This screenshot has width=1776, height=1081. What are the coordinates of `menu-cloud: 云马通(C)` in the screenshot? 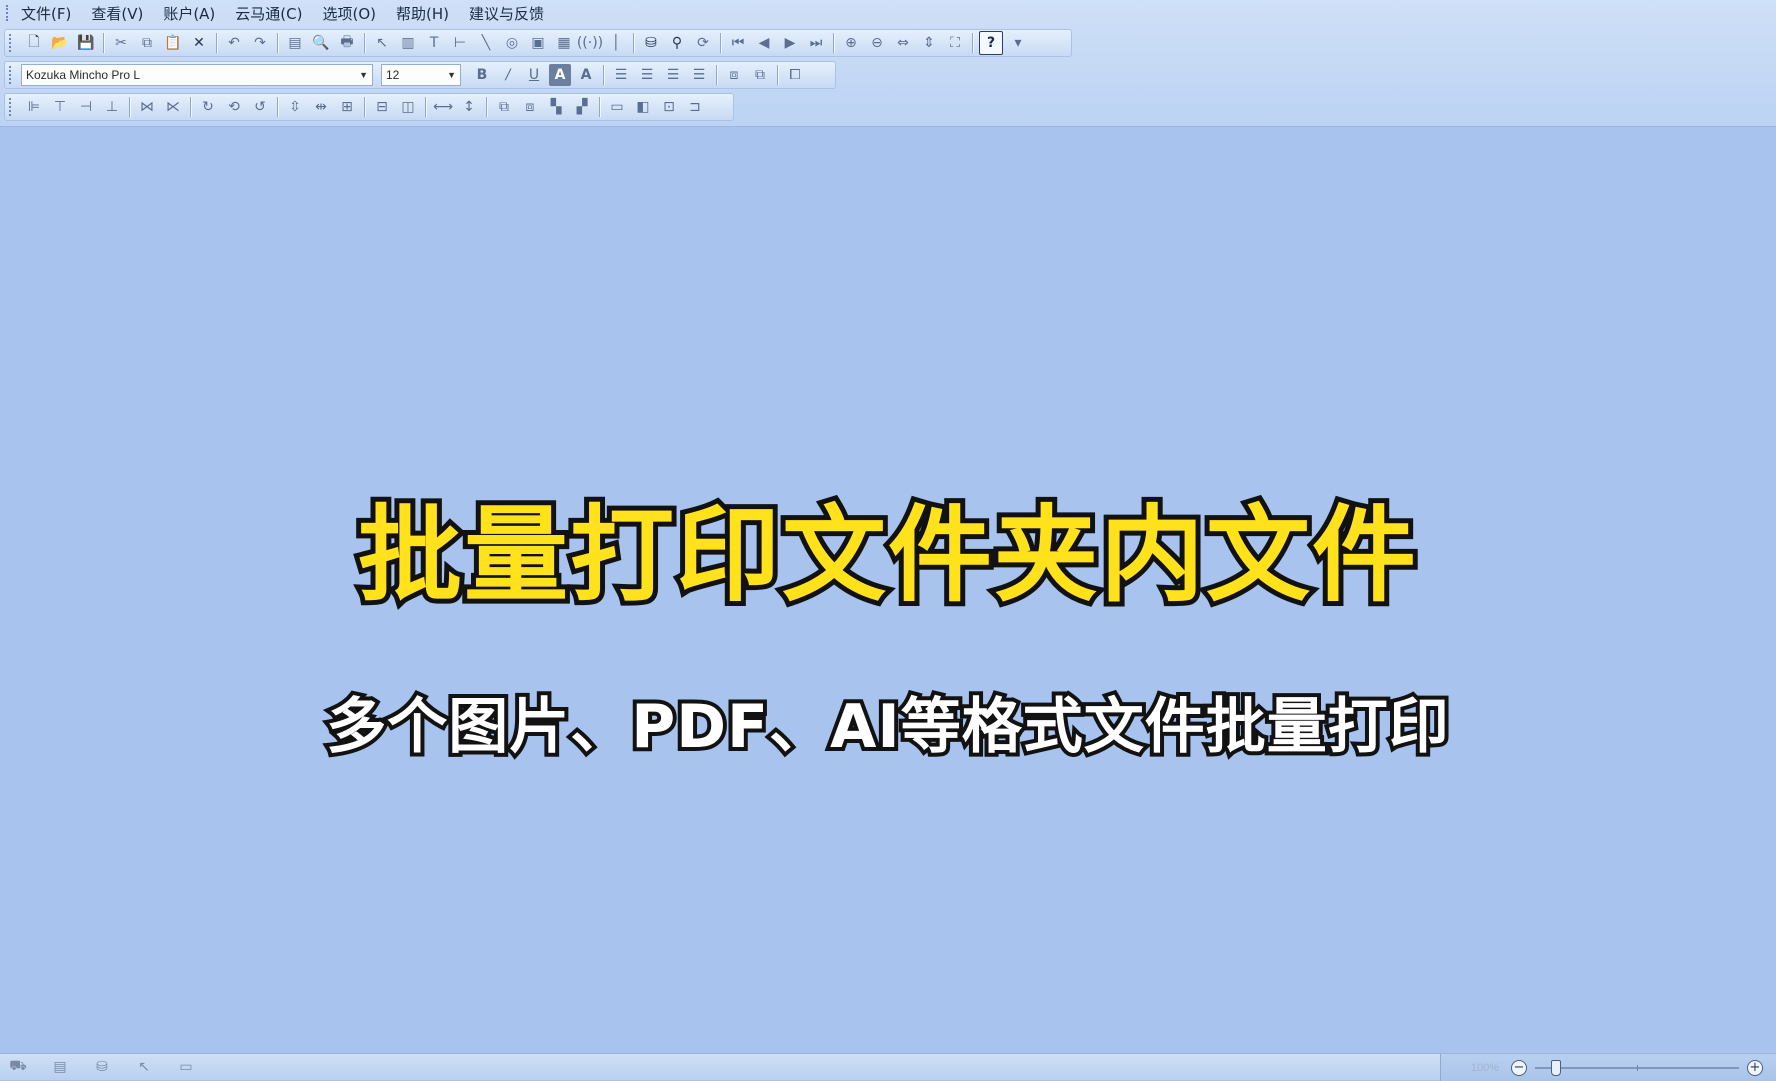 It's located at (268, 13).